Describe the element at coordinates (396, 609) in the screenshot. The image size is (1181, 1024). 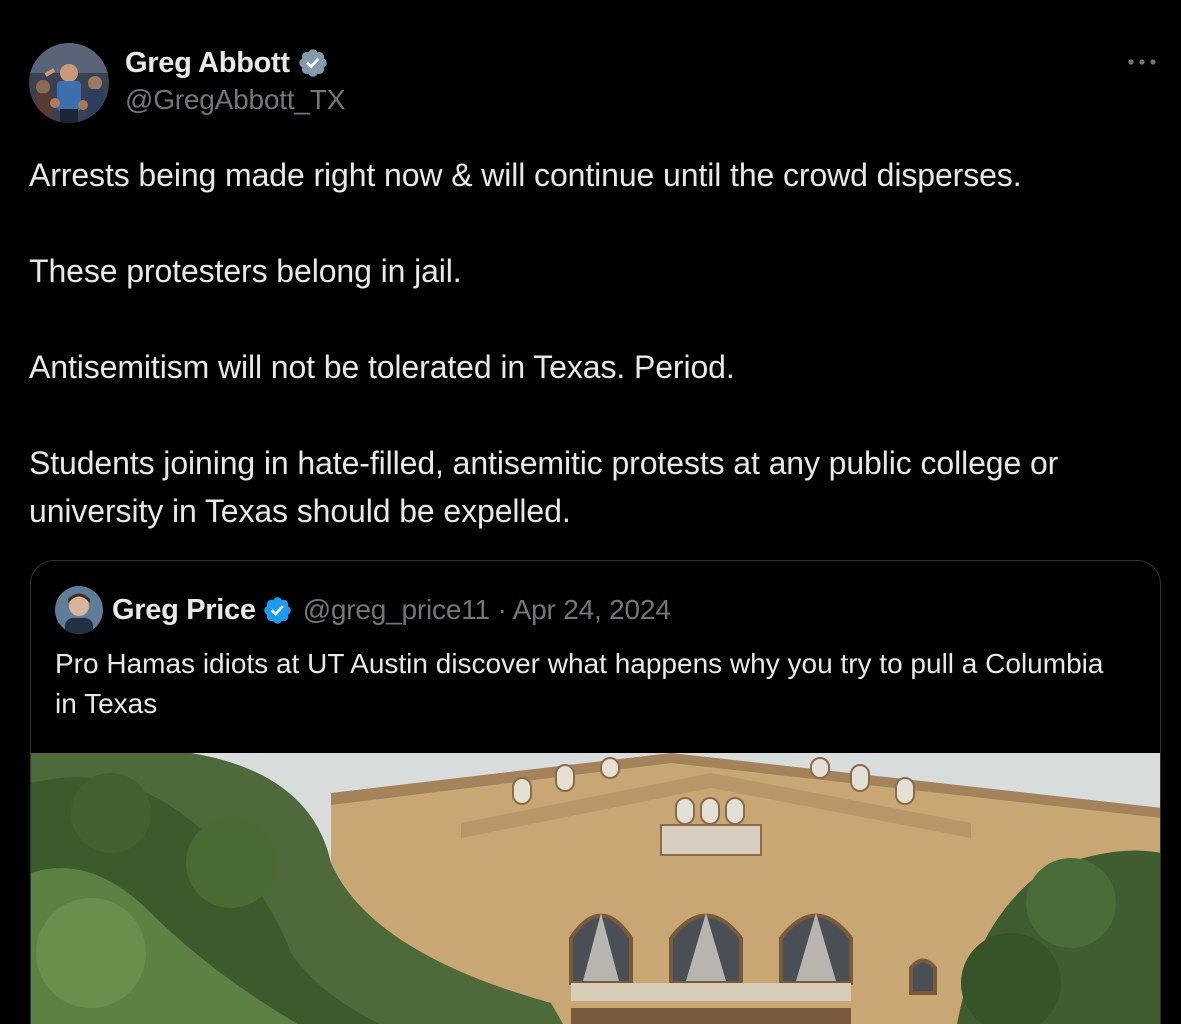
I see `quoted-author-handle: @greg_price11` at that location.